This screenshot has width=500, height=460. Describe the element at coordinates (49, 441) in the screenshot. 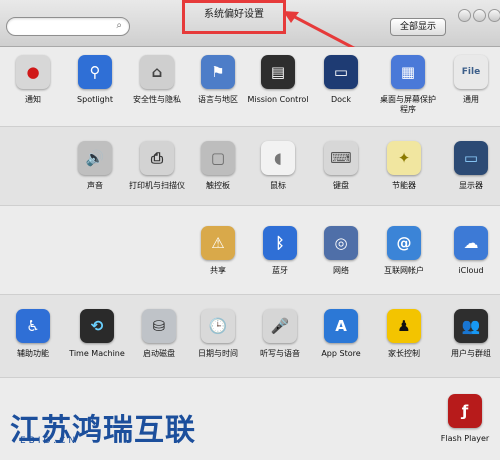

I see `watermark-subtext: EBIO.CN` at that location.